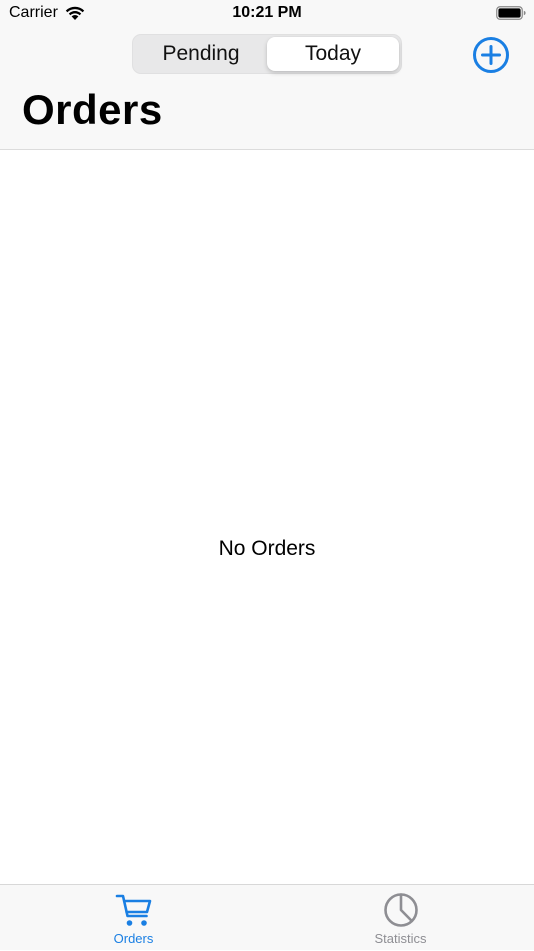 The width and height of the screenshot is (534, 951). I want to click on pie-chart-icon, so click(400, 910).